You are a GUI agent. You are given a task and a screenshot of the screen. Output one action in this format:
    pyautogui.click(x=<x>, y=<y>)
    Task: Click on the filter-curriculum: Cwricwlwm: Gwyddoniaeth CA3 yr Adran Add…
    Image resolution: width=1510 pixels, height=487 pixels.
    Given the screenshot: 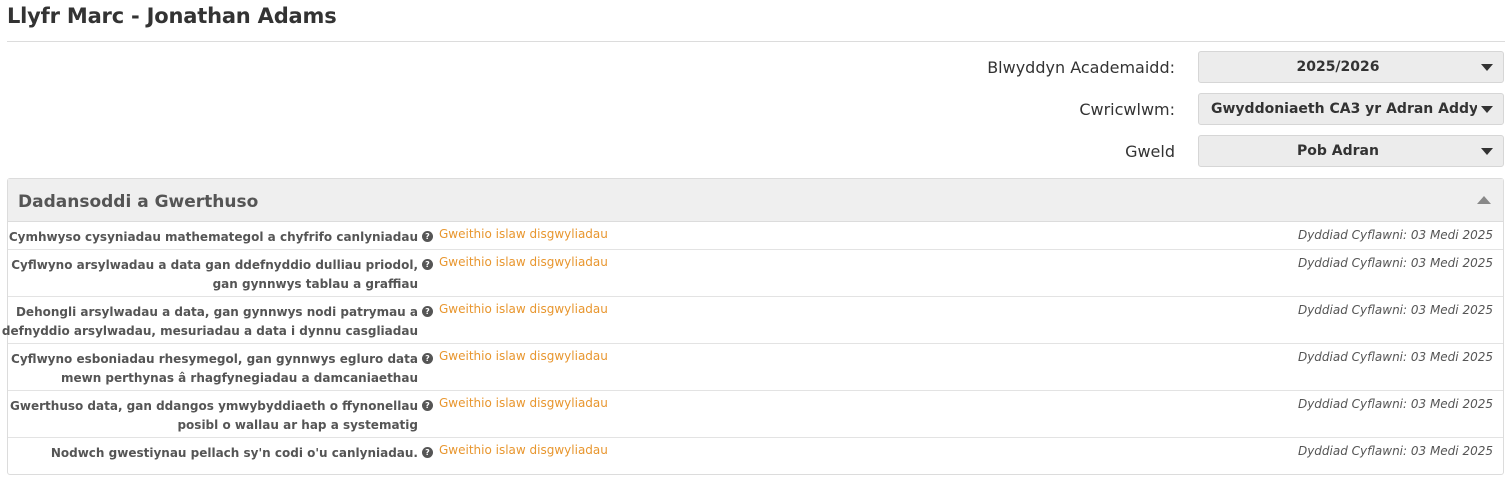 What is the action you would take?
    pyautogui.click(x=752, y=110)
    